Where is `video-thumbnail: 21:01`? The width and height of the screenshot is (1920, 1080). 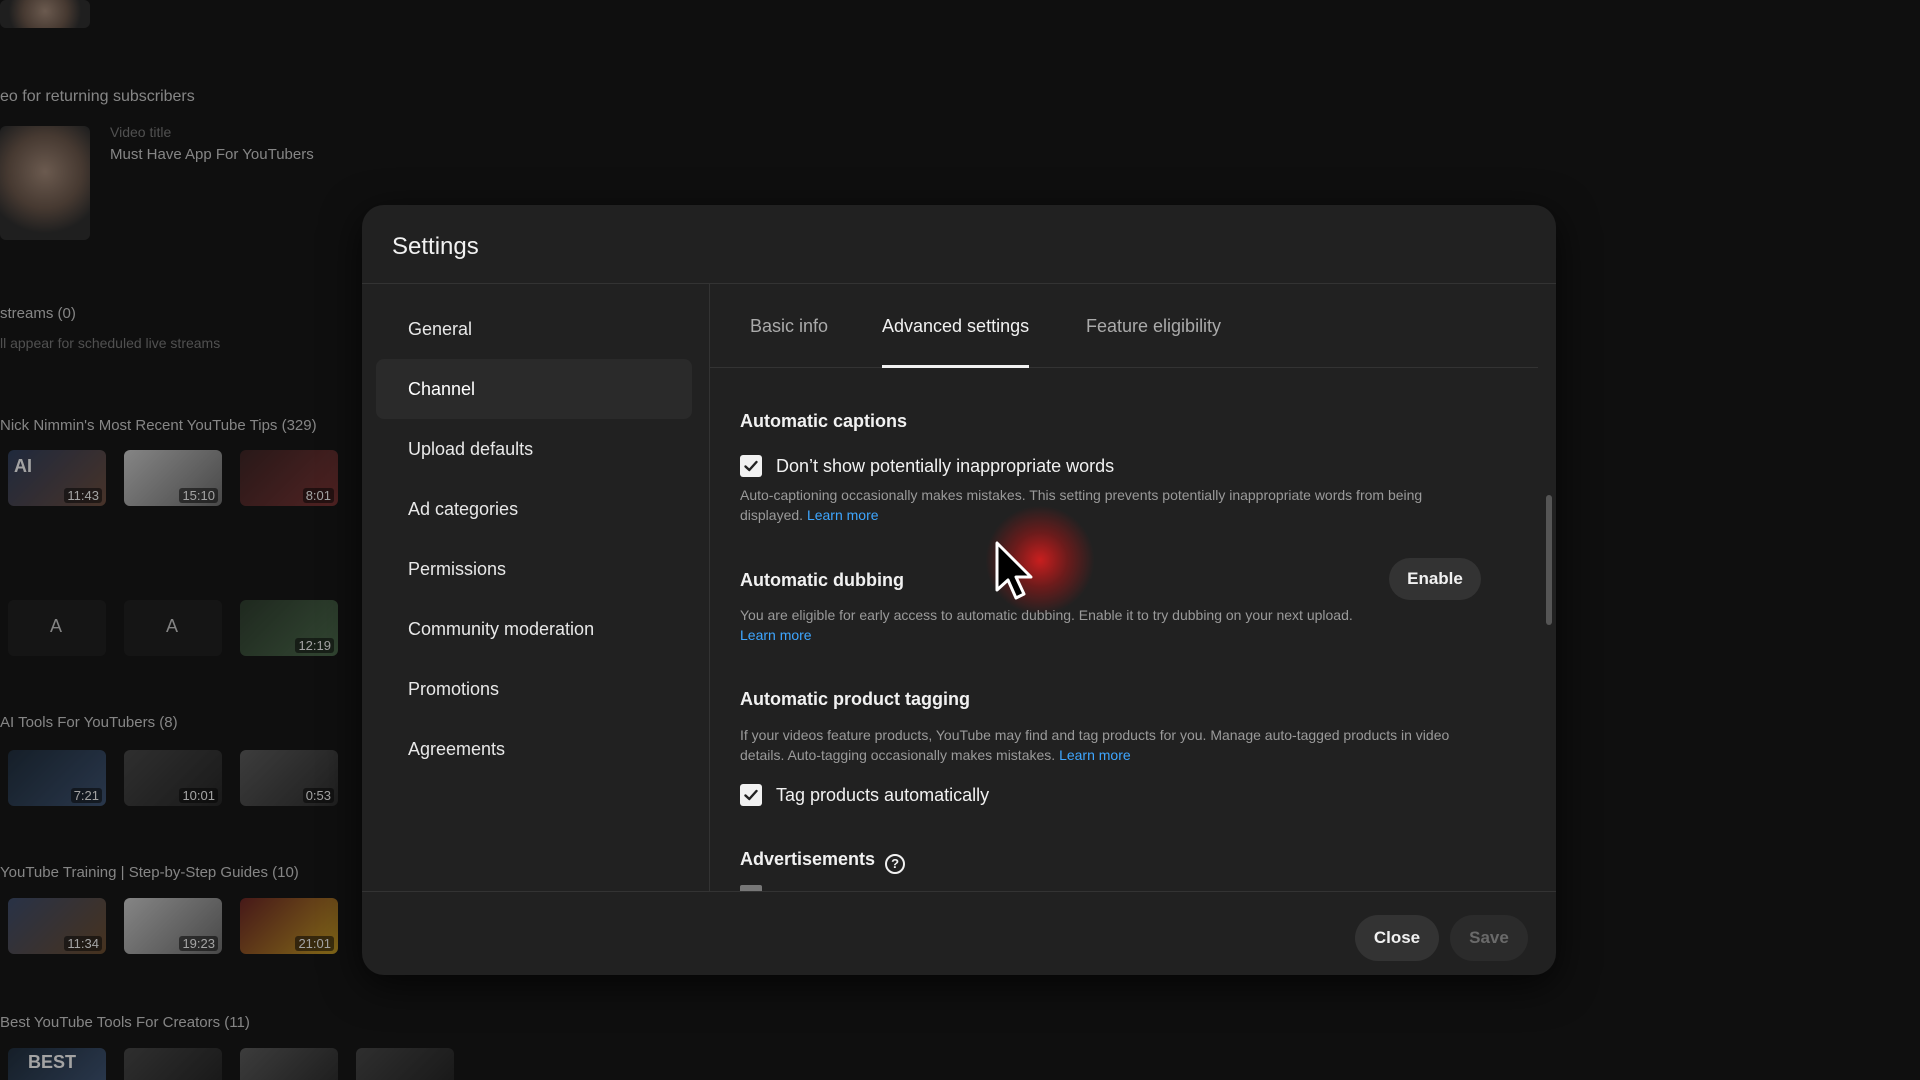 video-thumbnail: 21:01 is located at coordinates (289, 926).